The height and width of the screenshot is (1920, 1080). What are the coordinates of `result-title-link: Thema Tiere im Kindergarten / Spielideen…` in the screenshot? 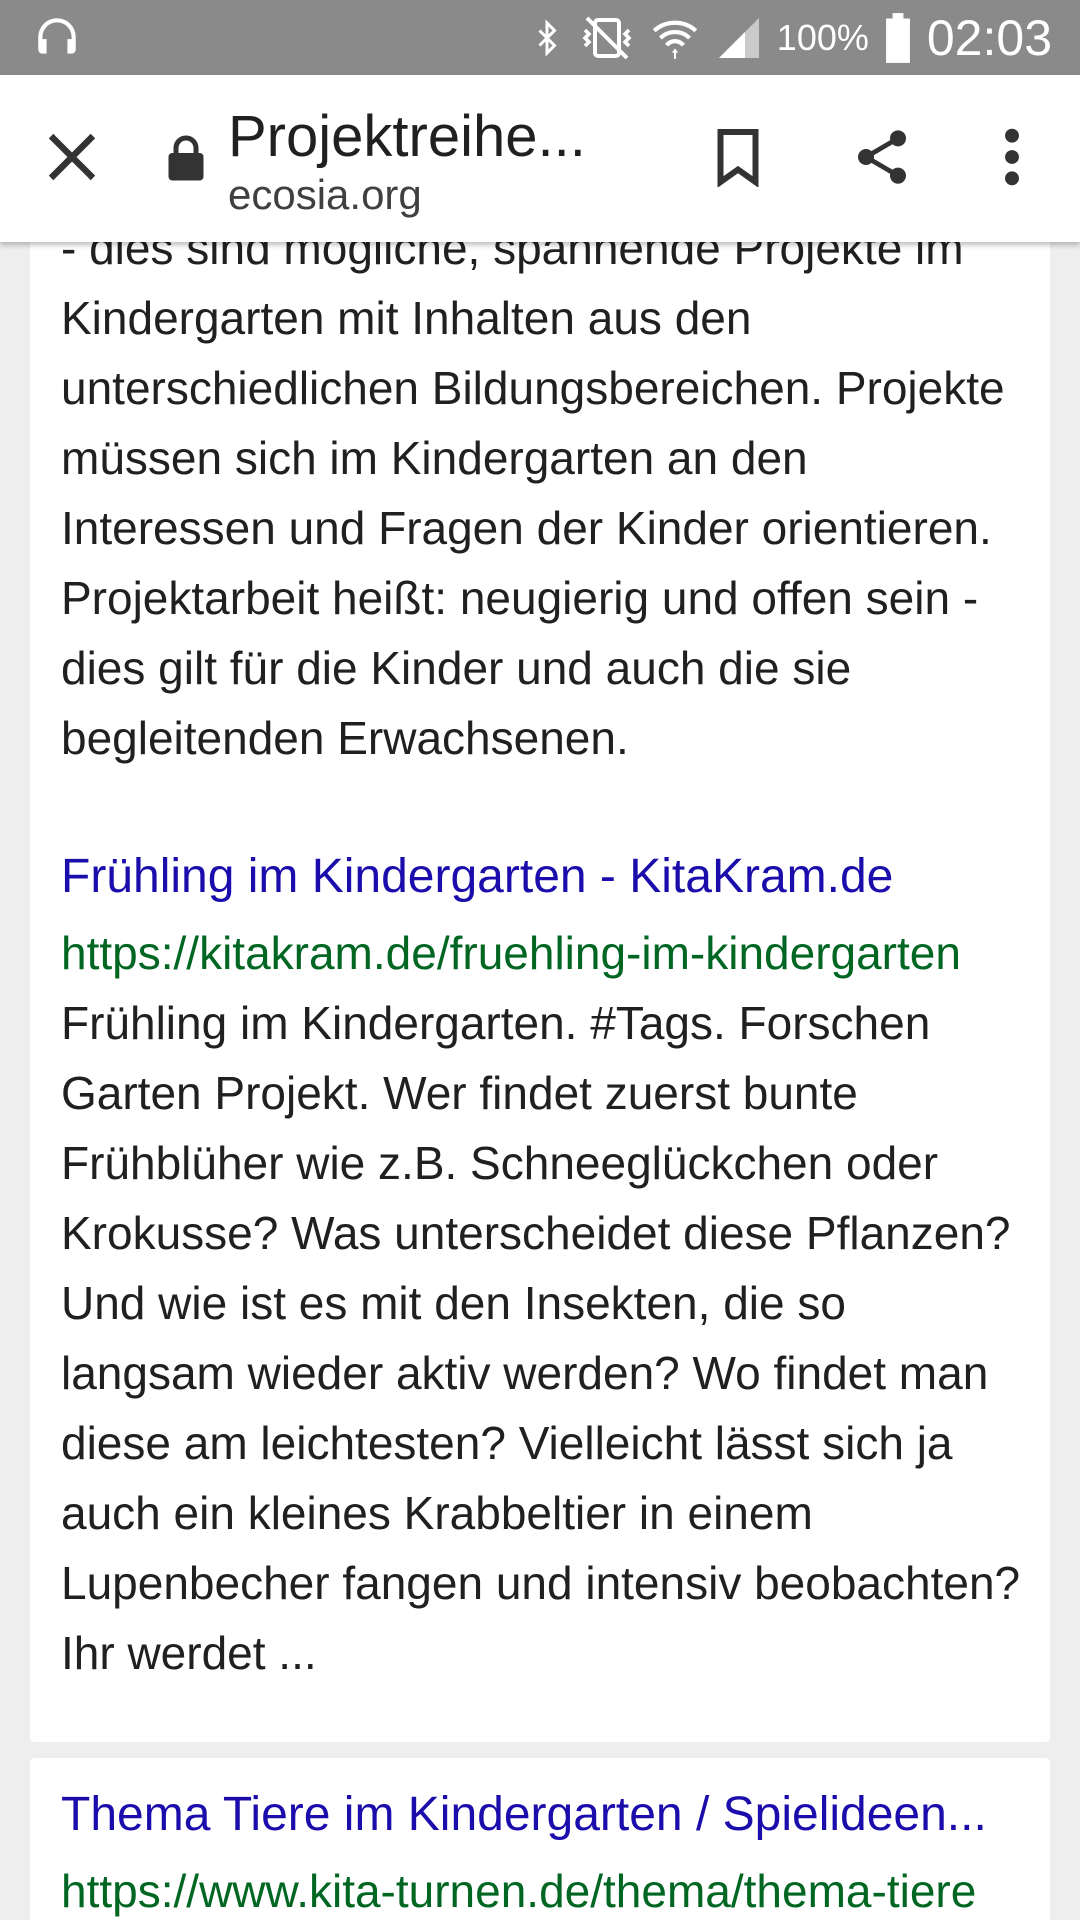 It's located at (541, 1815).